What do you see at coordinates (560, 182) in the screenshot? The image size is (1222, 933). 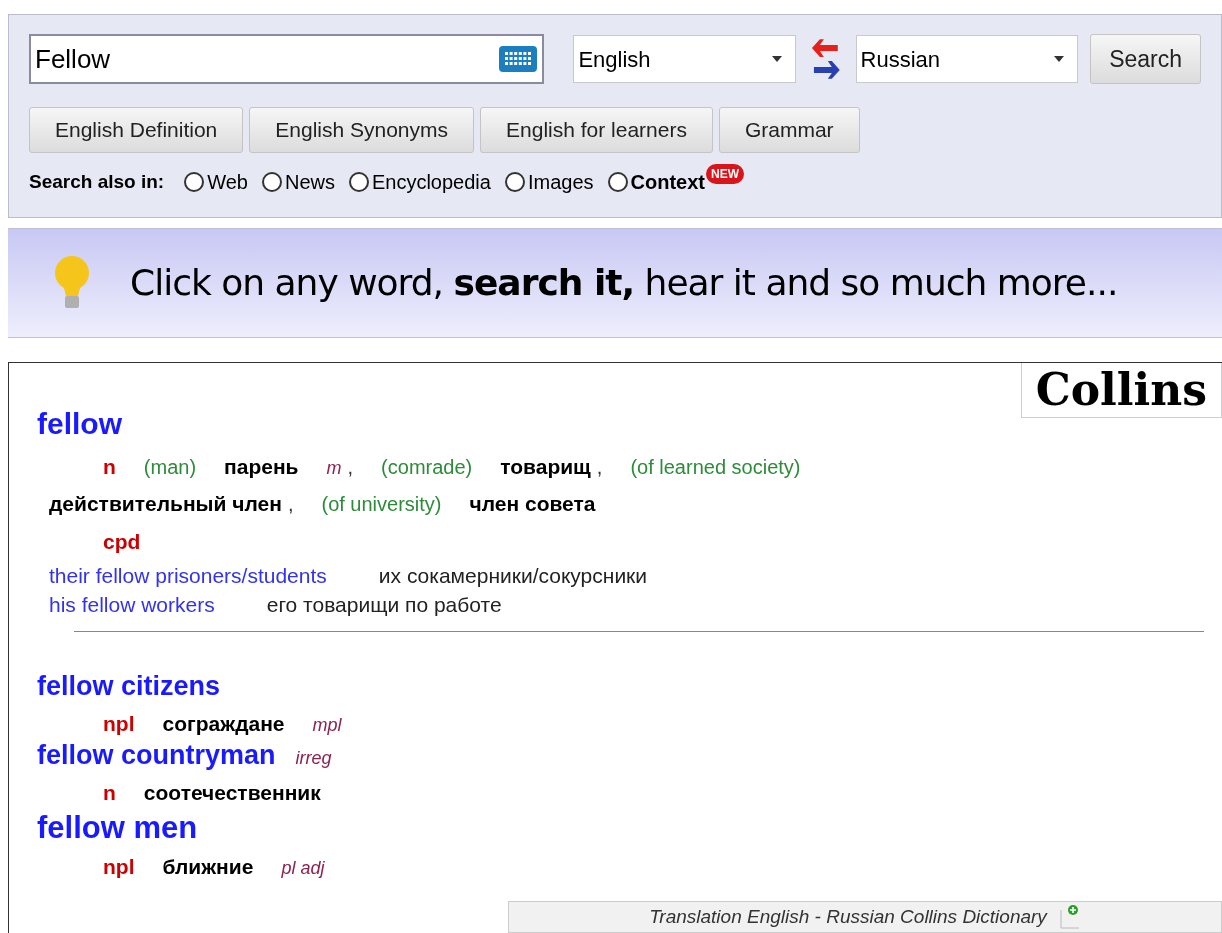 I see `radio-label: Images` at bounding box center [560, 182].